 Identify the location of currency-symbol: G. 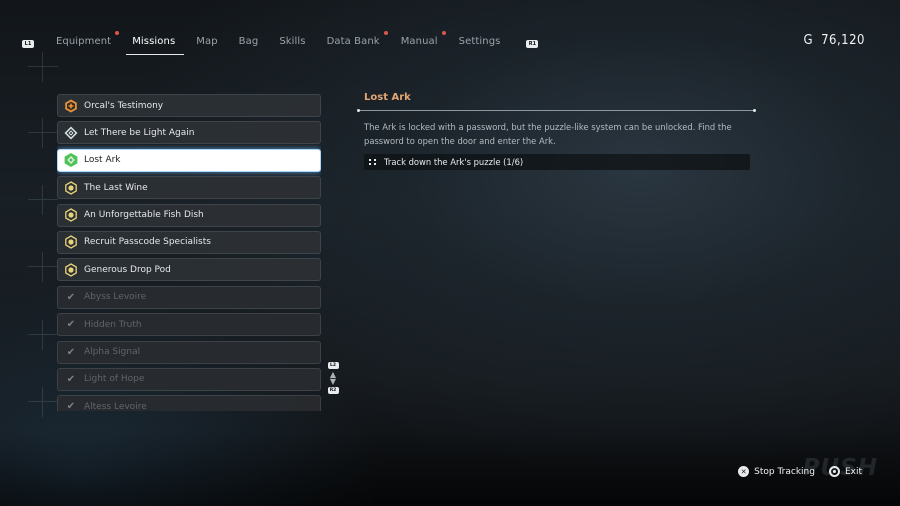
(808, 40).